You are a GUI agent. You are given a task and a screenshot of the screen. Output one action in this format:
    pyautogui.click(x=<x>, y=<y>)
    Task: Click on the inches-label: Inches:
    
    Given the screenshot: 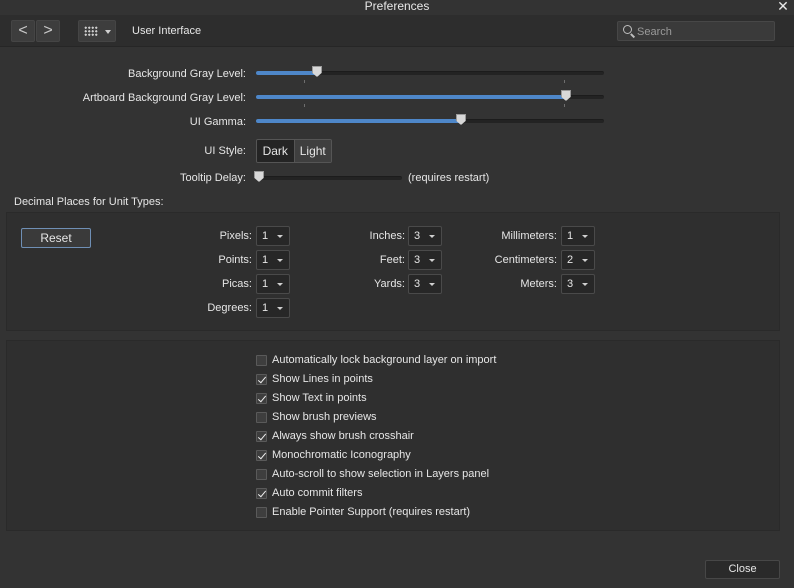 What is the action you would take?
    pyautogui.click(x=387, y=236)
    